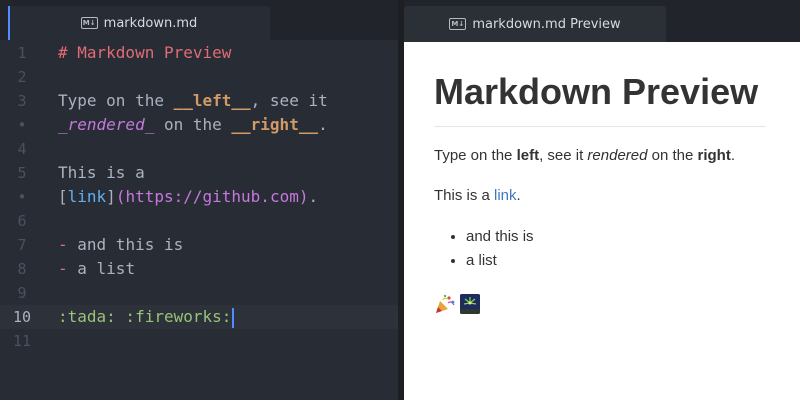 The height and width of the screenshot is (400, 800). What do you see at coordinates (22, 317) in the screenshot?
I see `line-number: 10` at bounding box center [22, 317].